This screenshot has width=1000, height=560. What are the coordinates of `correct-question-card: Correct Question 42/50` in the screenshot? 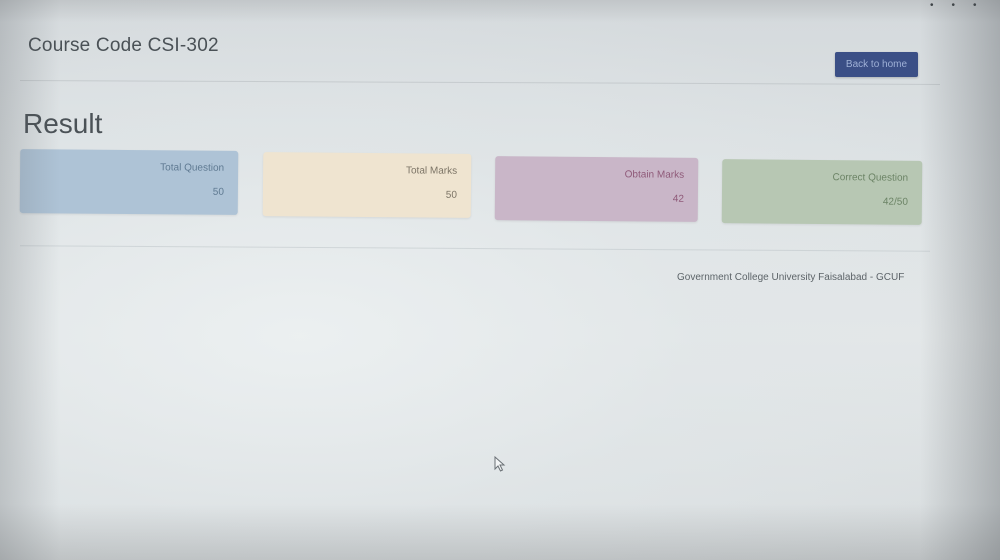 It's located at (822, 192).